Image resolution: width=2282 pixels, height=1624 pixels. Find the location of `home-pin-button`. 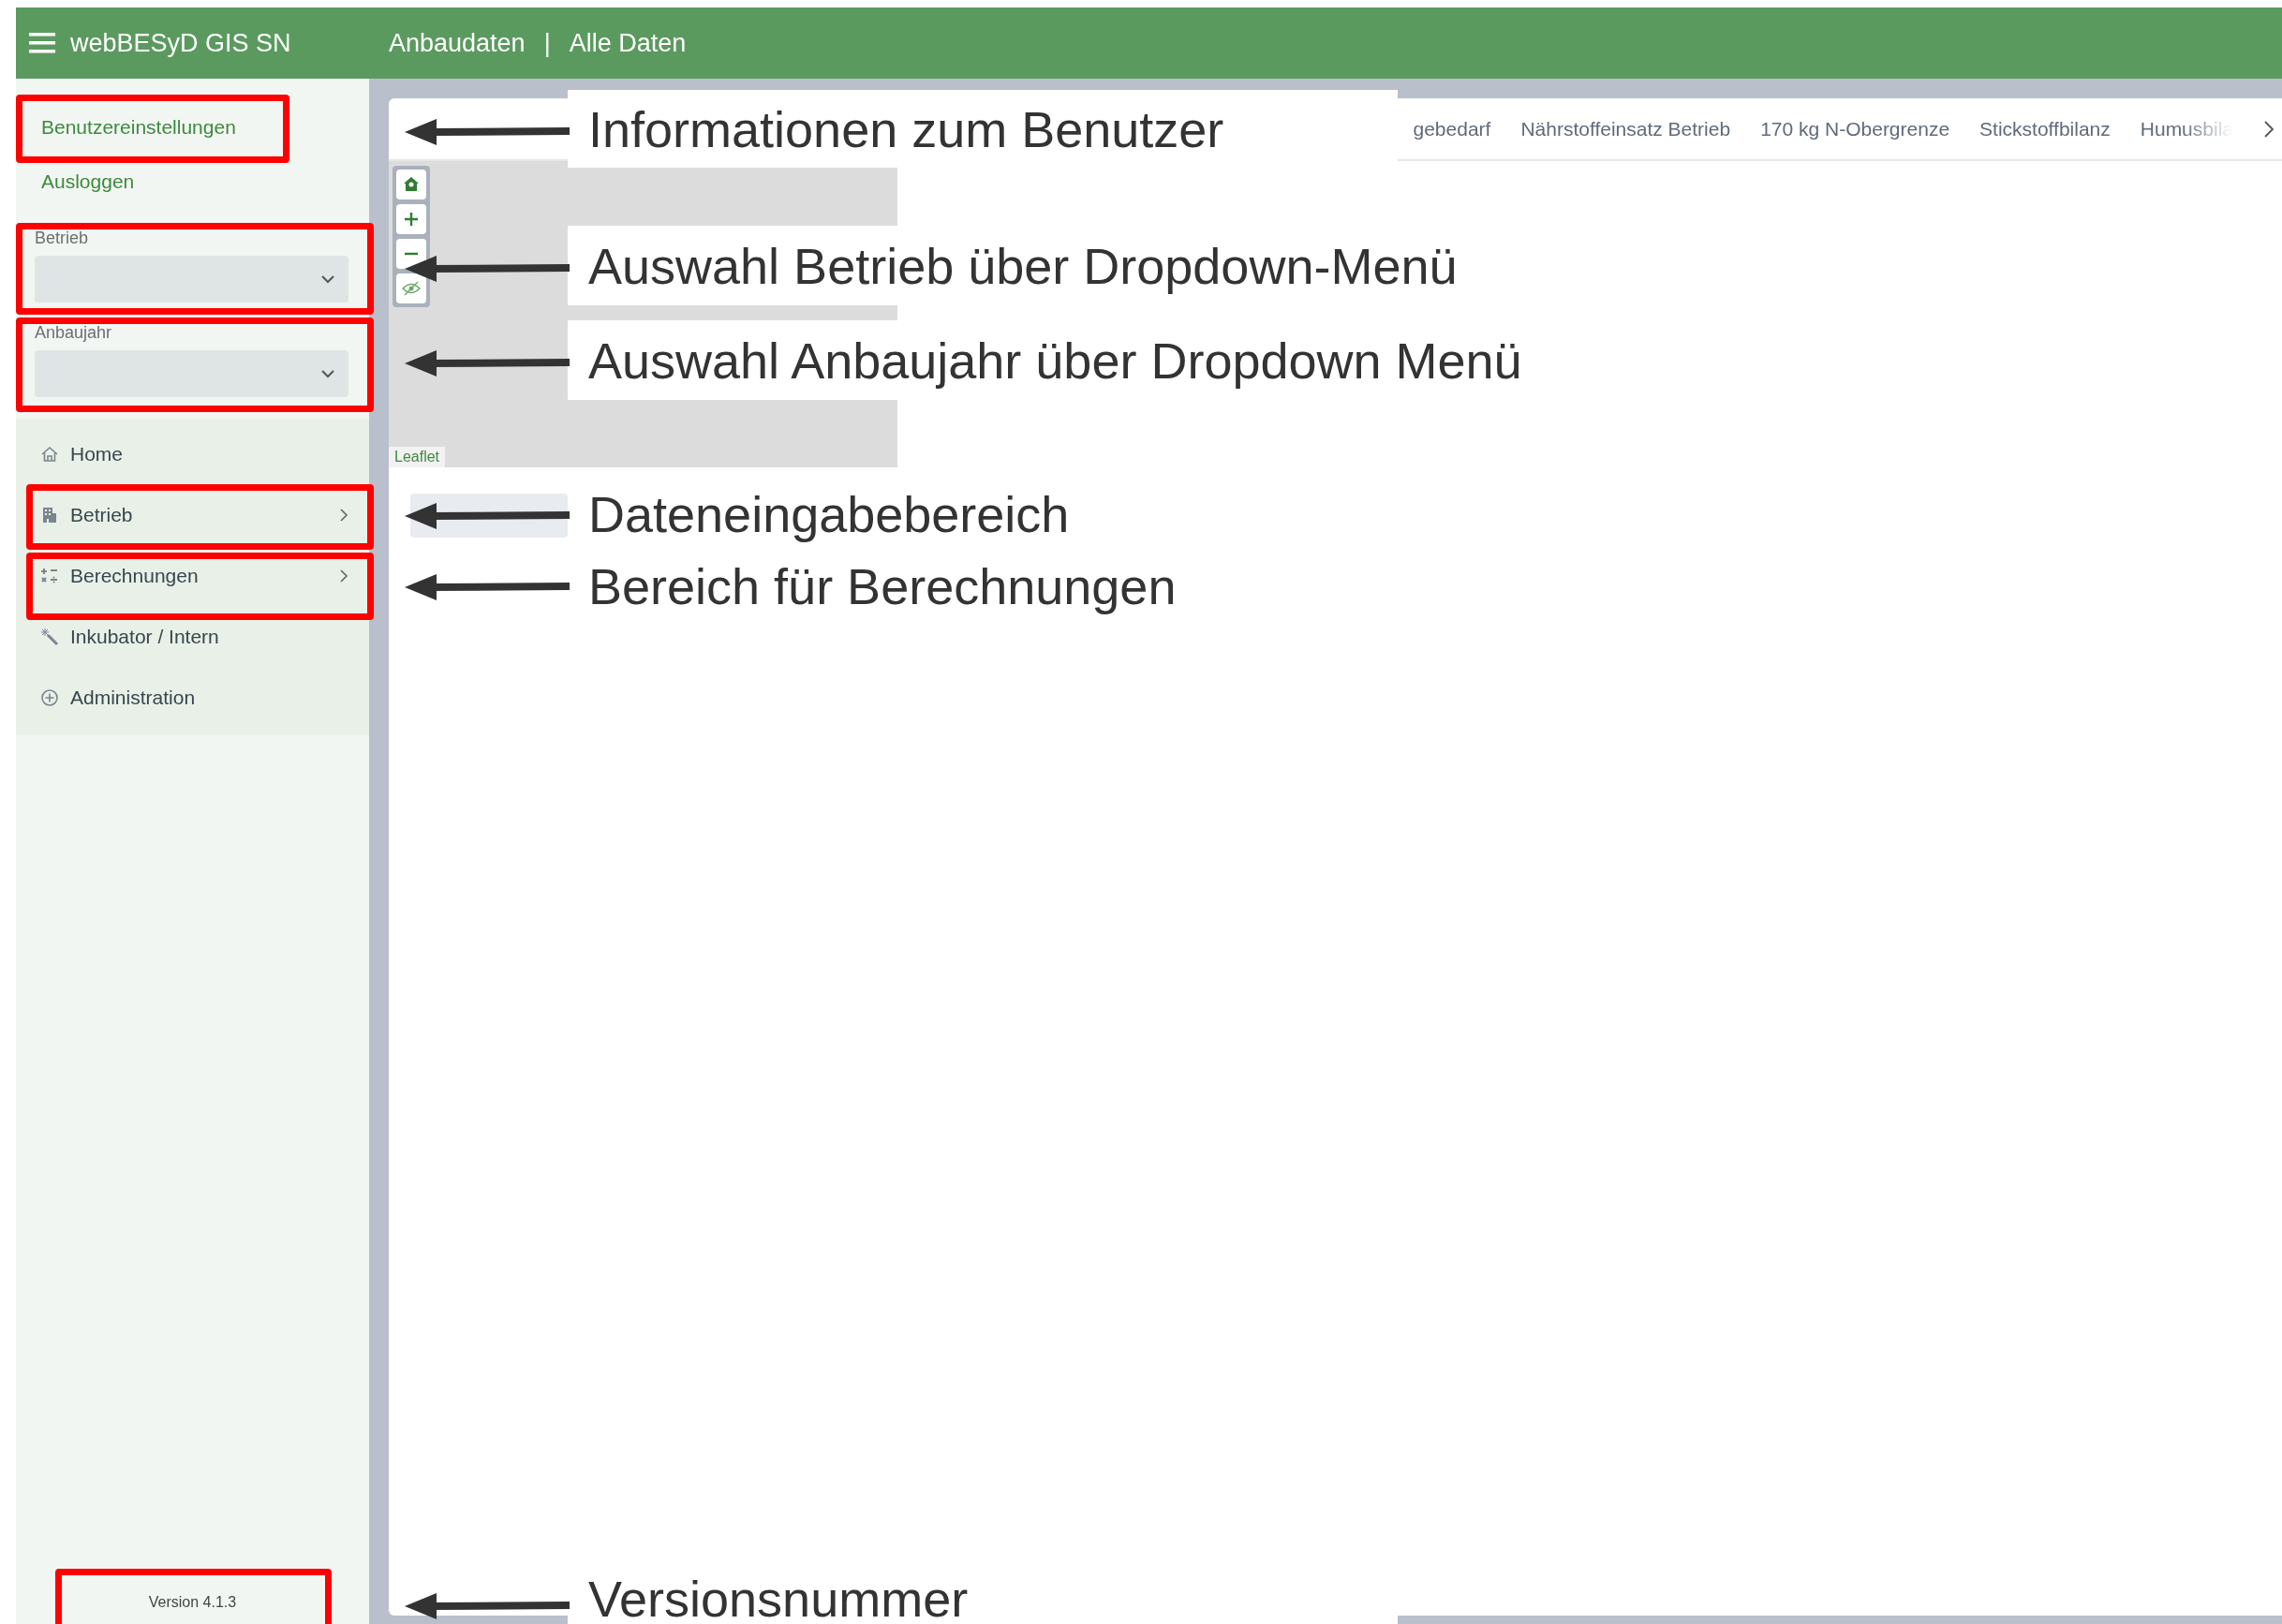

home-pin-button is located at coordinates (411, 184).